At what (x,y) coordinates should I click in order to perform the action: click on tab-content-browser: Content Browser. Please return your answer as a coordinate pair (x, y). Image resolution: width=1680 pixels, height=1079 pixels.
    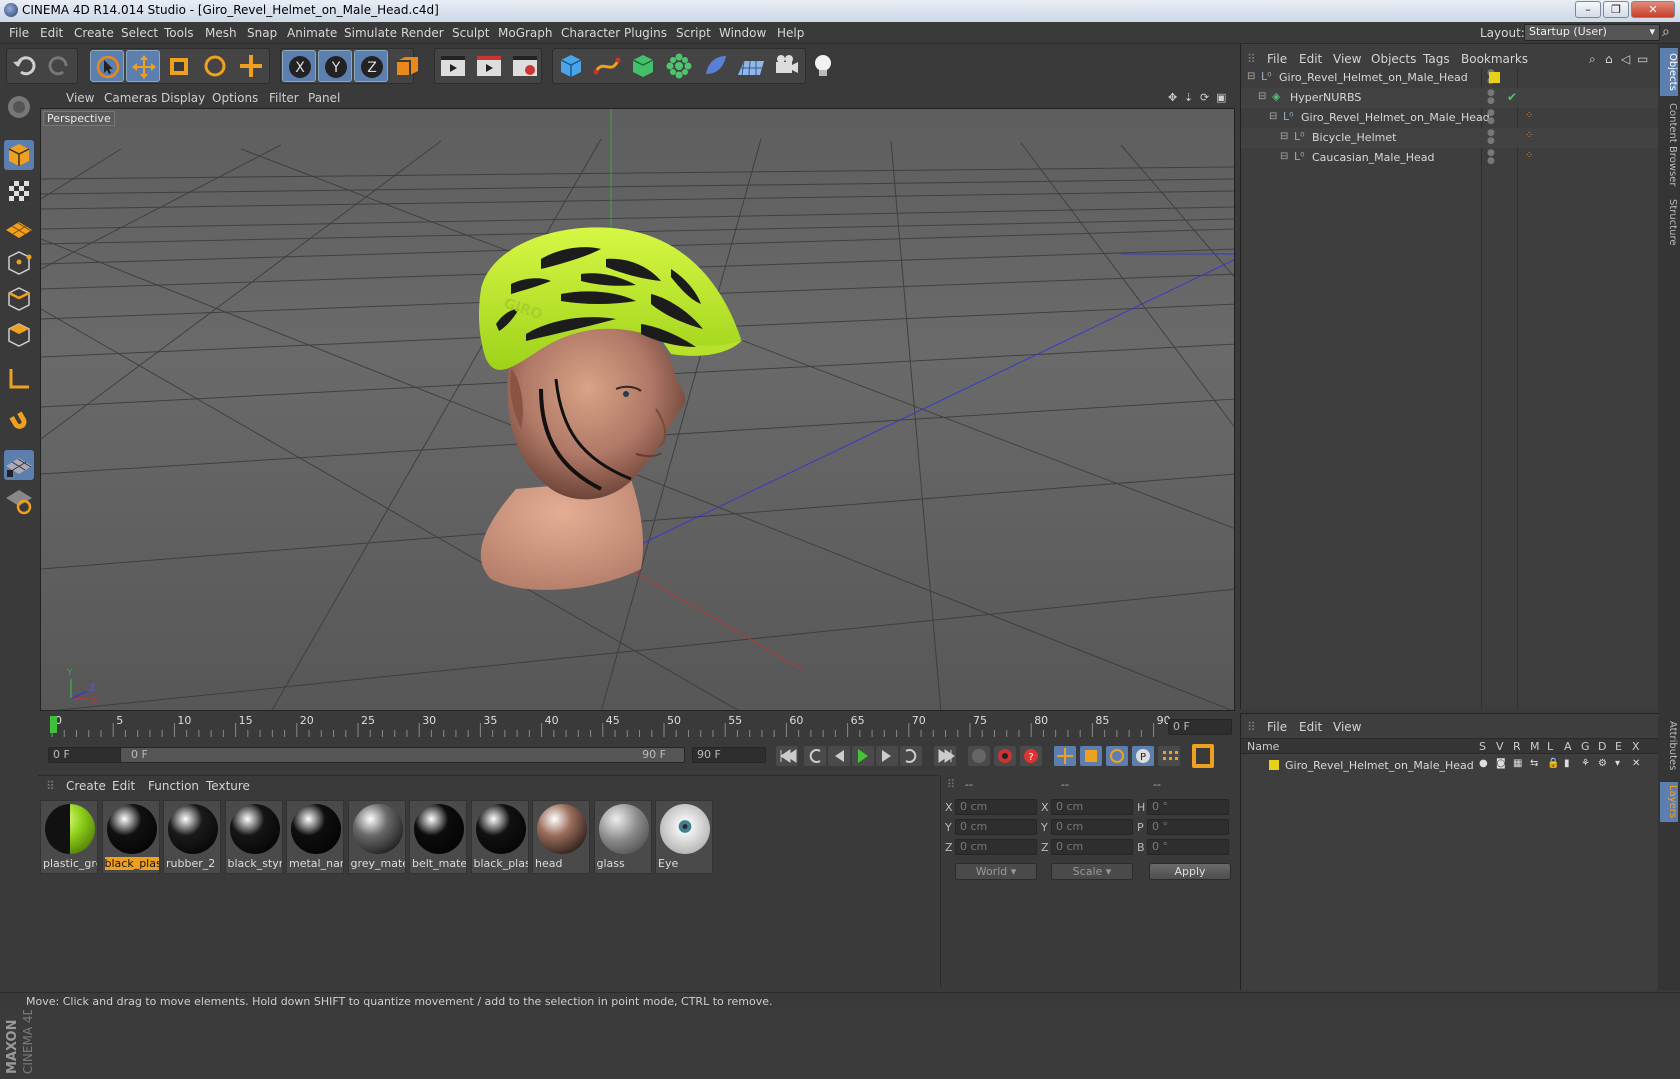
    Looking at the image, I should click on (1669, 145).